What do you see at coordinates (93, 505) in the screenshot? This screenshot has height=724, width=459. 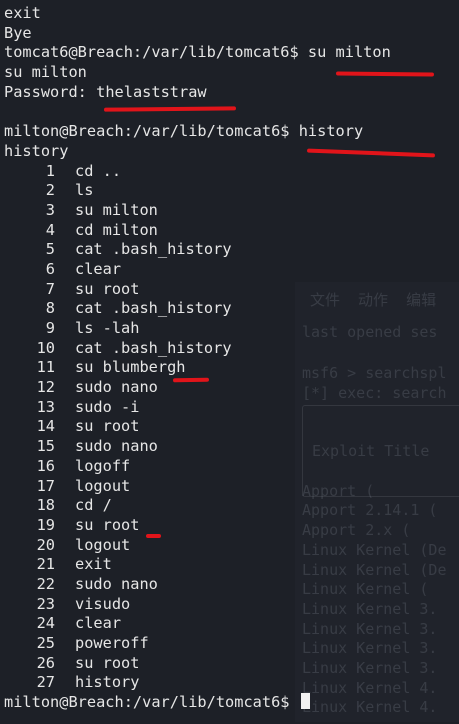 I see `history-command: cd /` at bounding box center [93, 505].